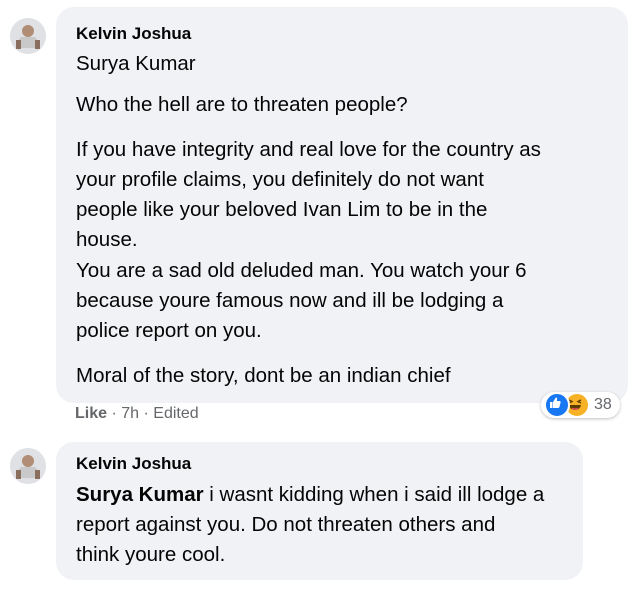 This screenshot has height=589, width=635. I want to click on comment-timestamp: 7h, so click(130, 413).